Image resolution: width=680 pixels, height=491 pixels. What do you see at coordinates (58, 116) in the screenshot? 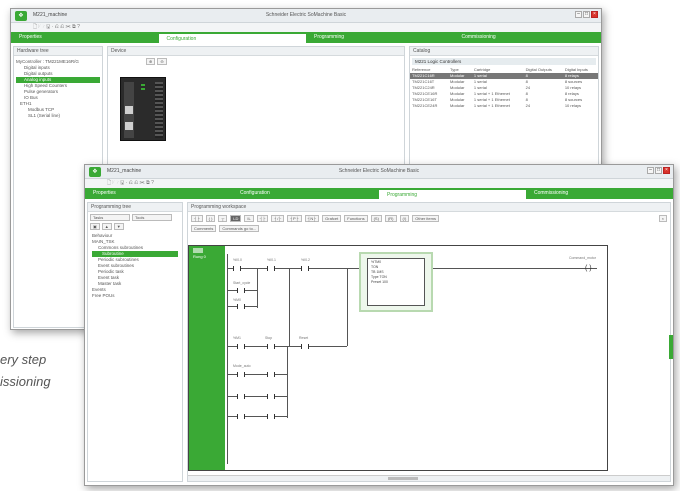
I see `tree-item-sl1: SL1 (Serial line)` at bounding box center [58, 116].